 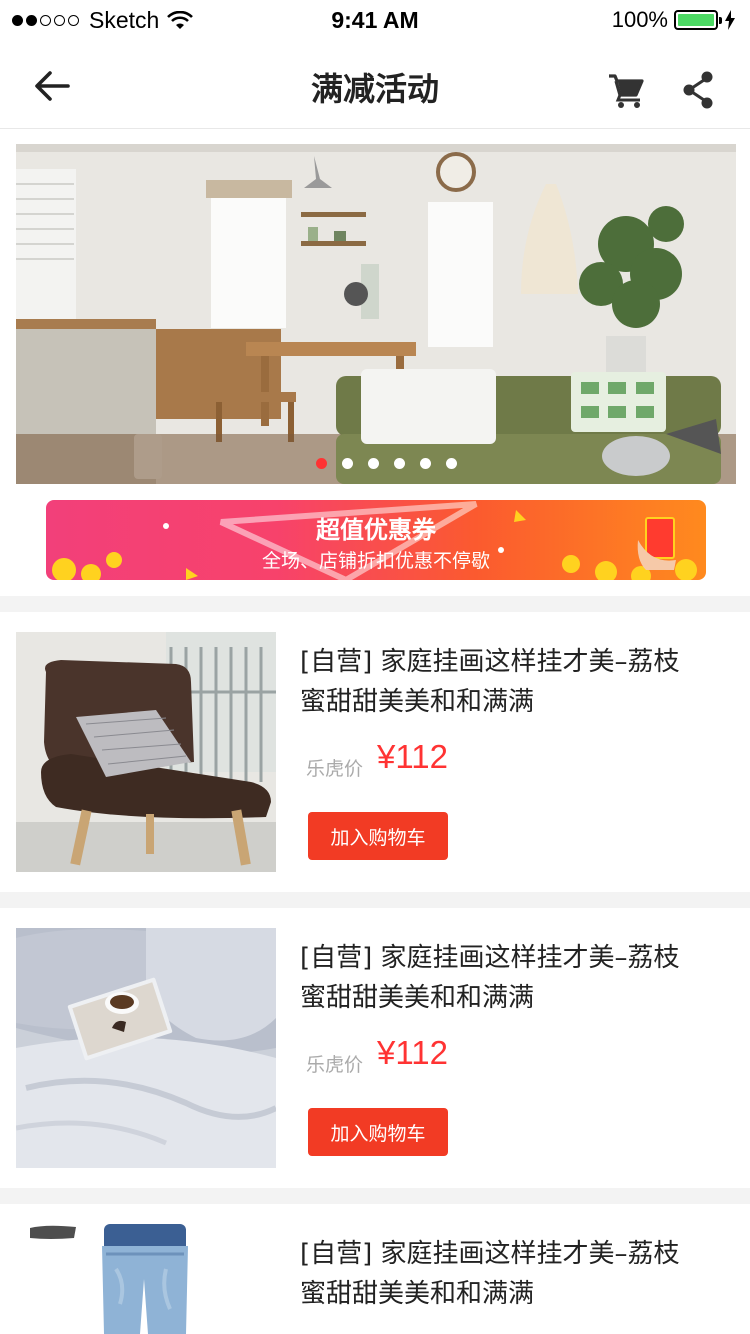 I want to click on nav-bar: 满减活动, so click(x=375, y=84).